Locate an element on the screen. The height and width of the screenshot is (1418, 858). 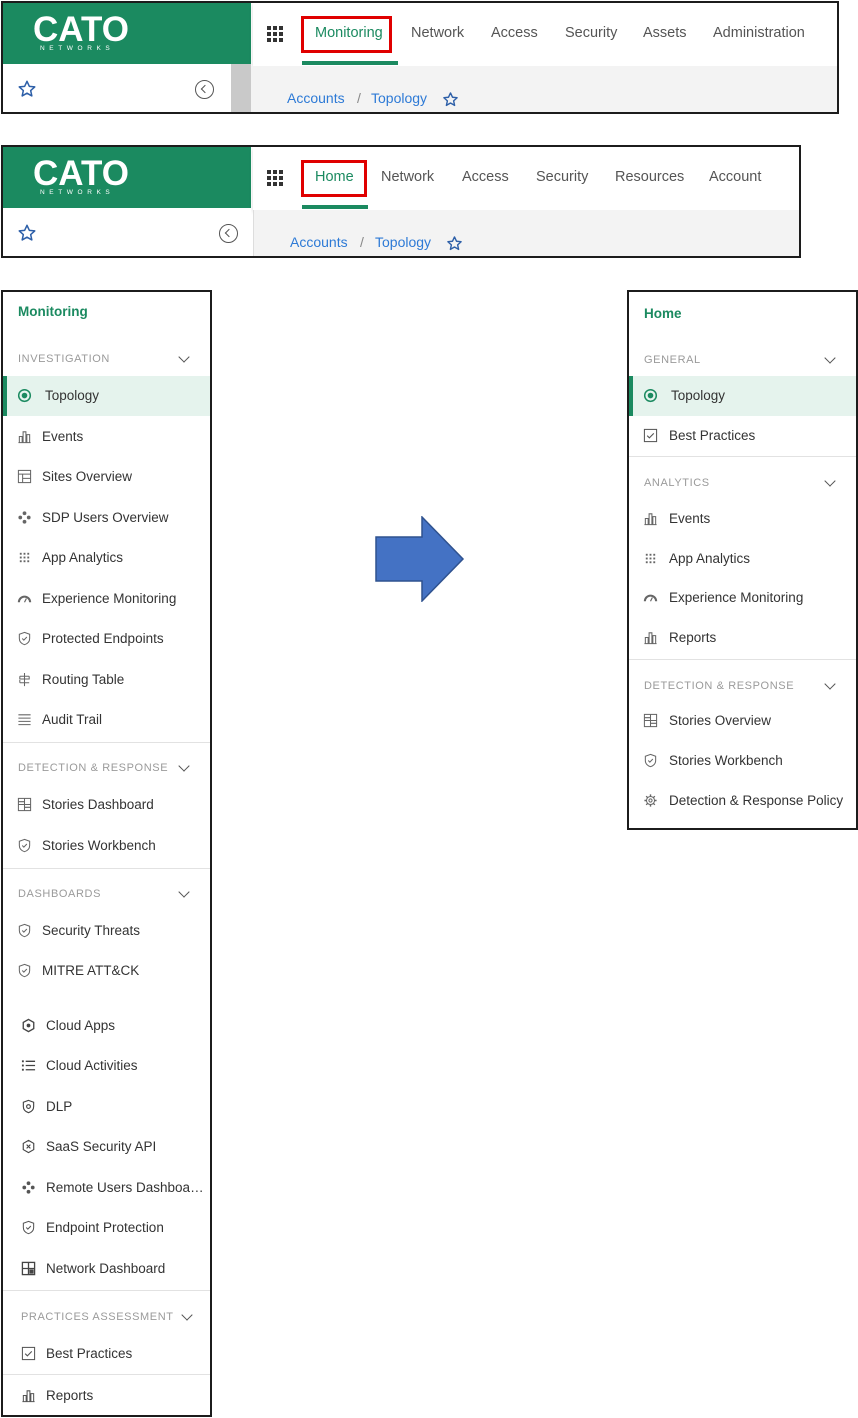
sidebar-item-label: Sites Overview is located at coordinates (87, 476).